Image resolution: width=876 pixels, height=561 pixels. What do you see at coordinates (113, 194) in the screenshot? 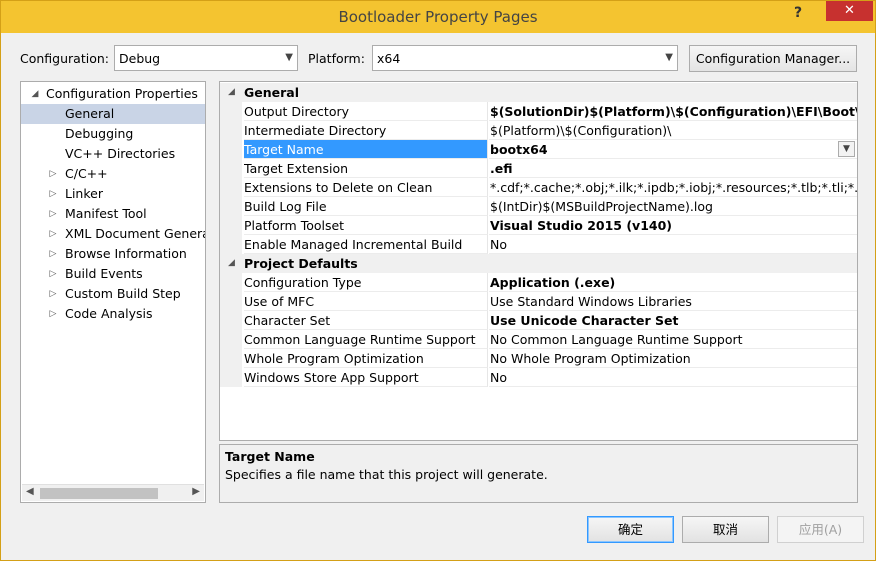
I see `tree-item: ▷ Linker` at bounding box center [113, 194].